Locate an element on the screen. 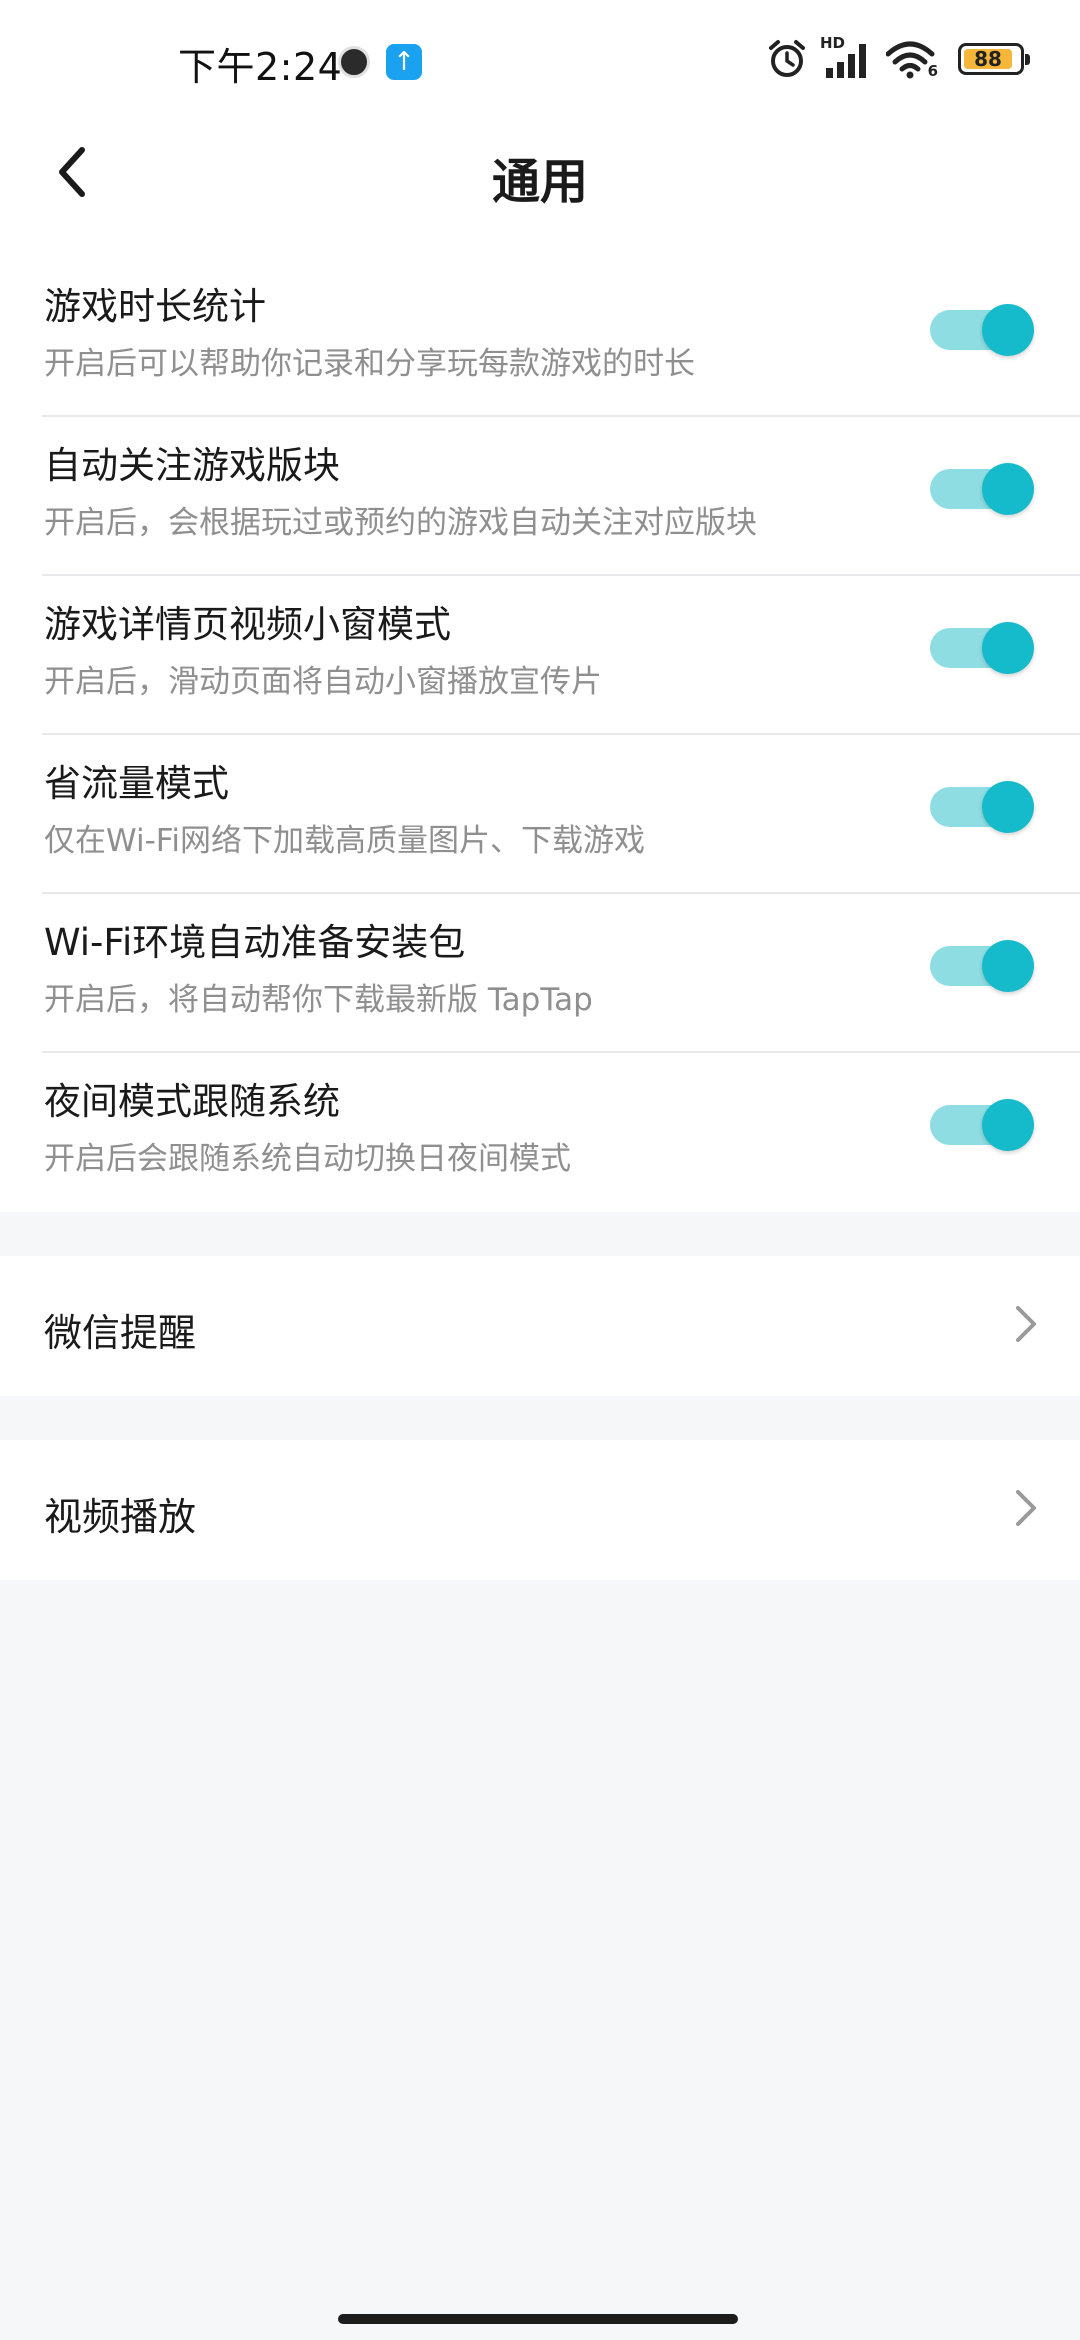 Image resolution: width=1080 pixels, height=2340 pixels. status-time: 下午2:24 is located at coordinates (260, 67).